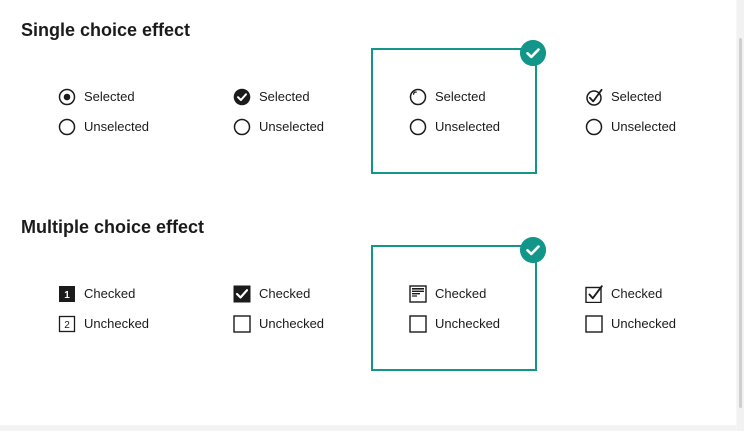 The height and width of the screenshot is (431, 744). I want to click on single-style-3-card, so click(454, 111).